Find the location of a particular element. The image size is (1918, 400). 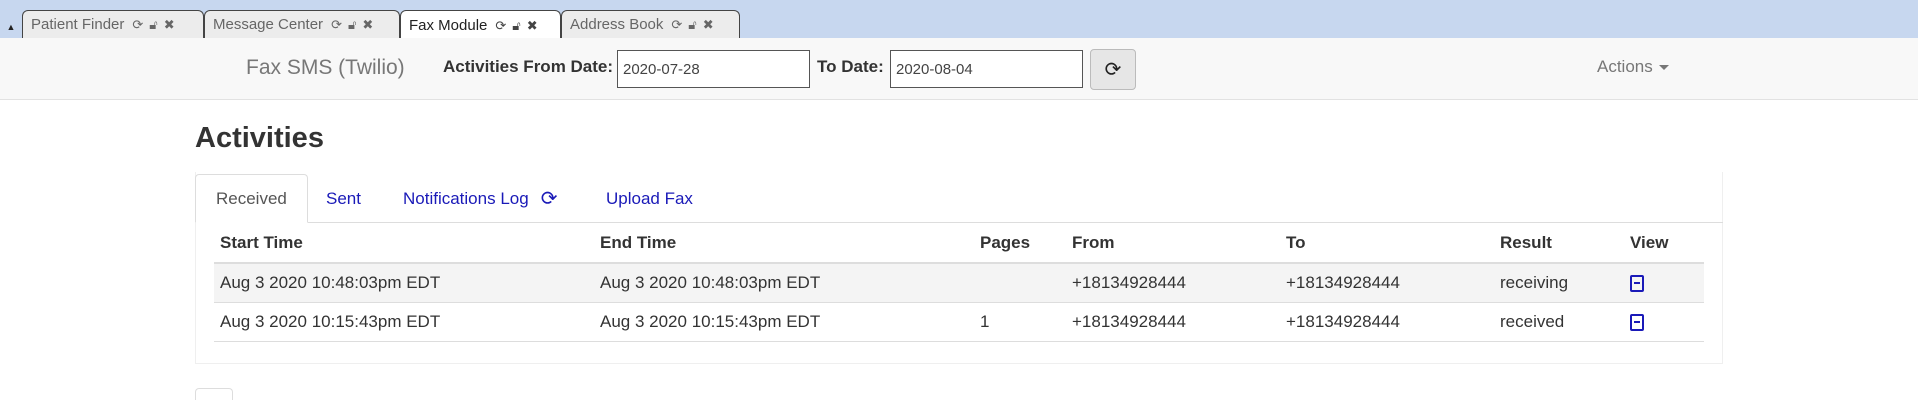

caret-down-icon is located at coordinates (1663, 68).